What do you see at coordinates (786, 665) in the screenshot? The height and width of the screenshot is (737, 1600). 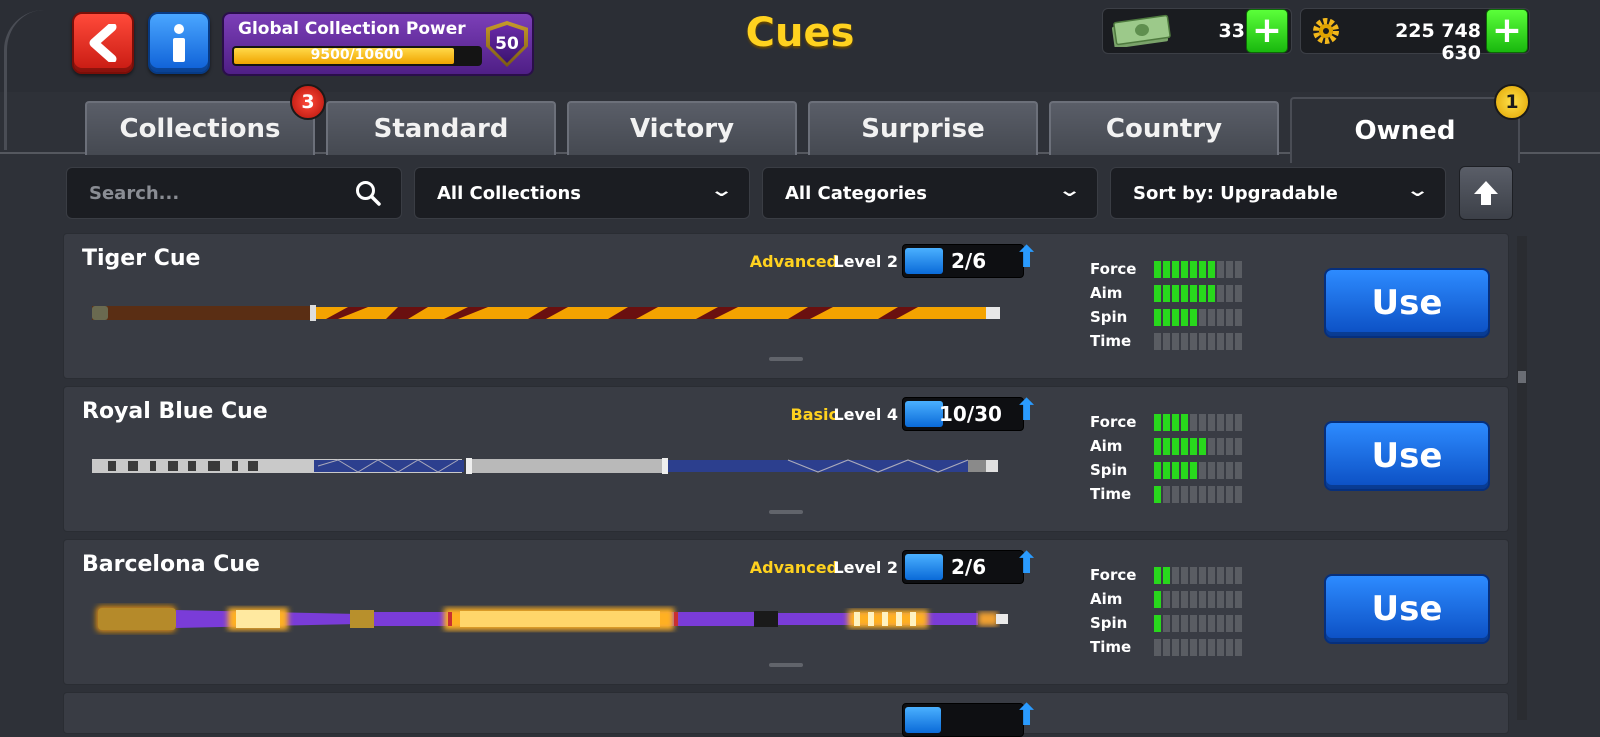 I see `card-handle` at bounding box center [786, 665].